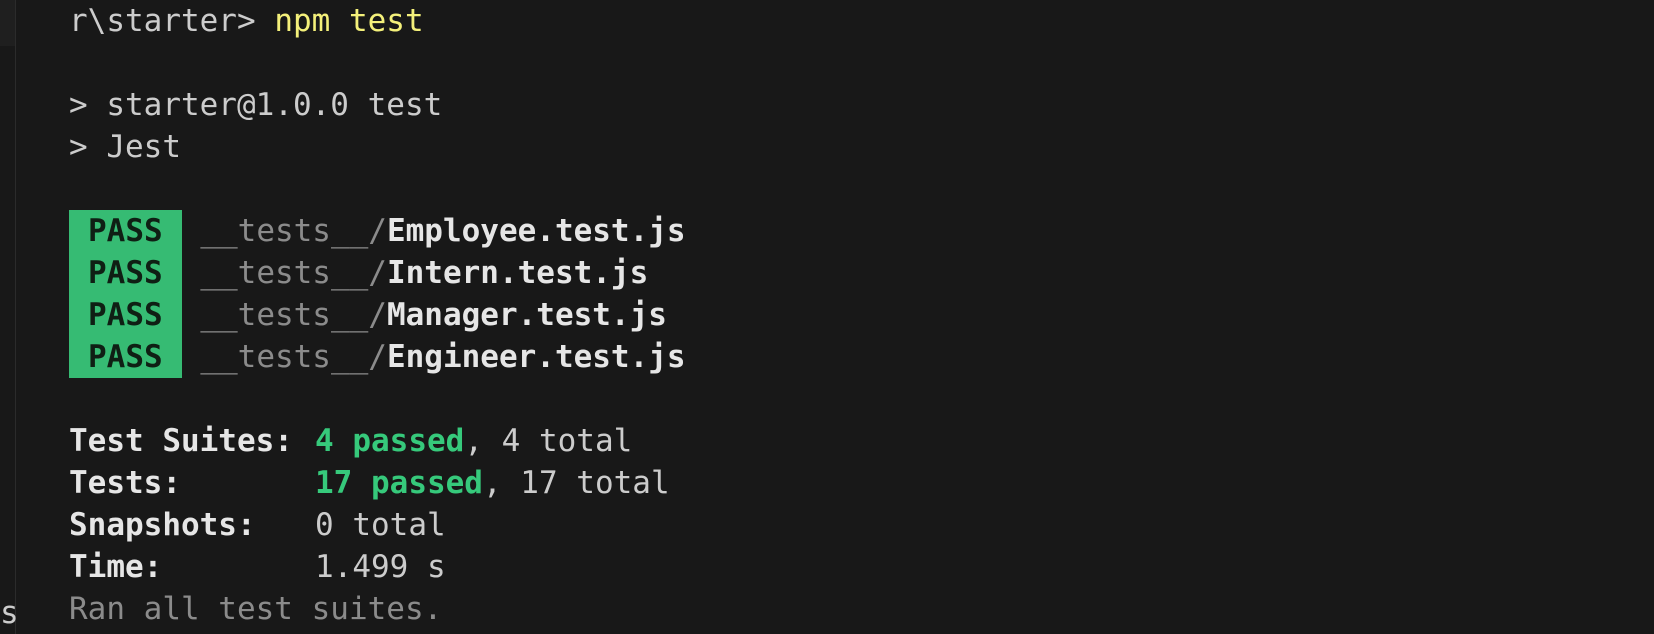 This screenshot has width=1654, height=634. What do you see at coordinates (181, 441) in the screenshot?
I see `summary-label: Test Suites:` at bounding box center [181, 441].